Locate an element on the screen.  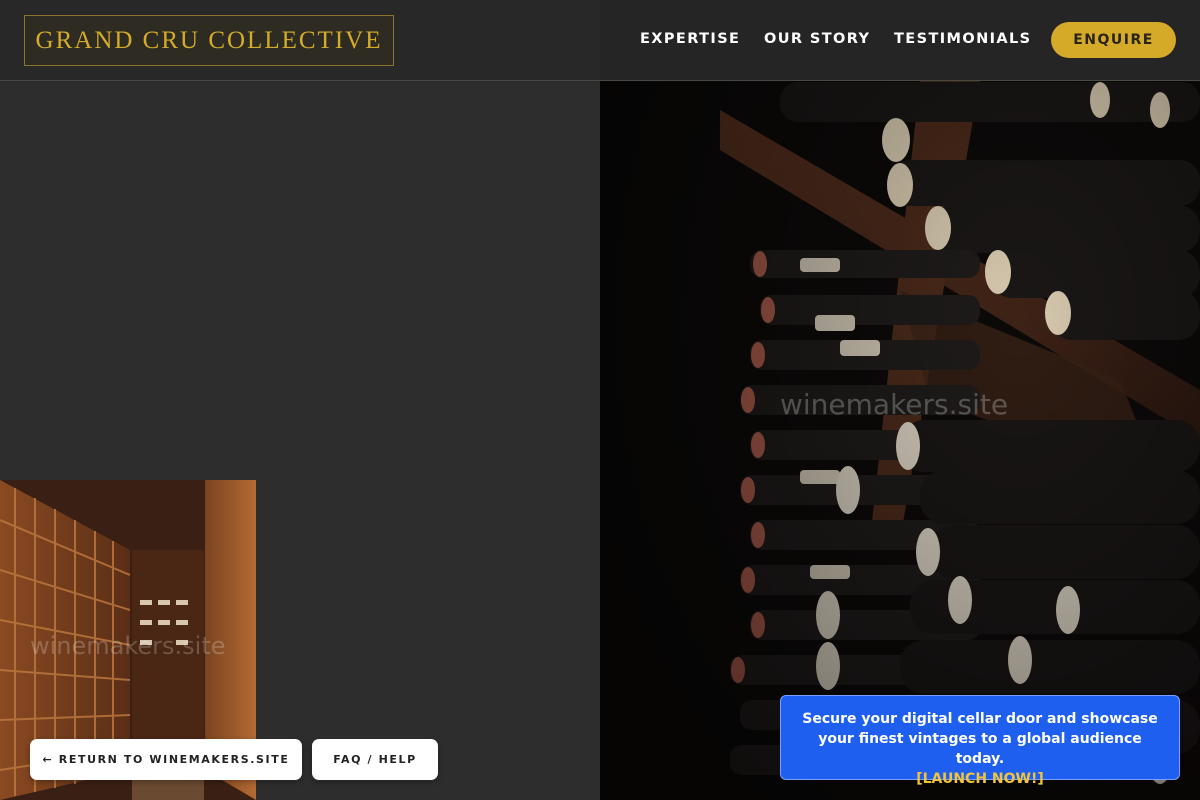
launch-now-link: [LAUNCH NOW!] is located at coordinates (980, 779).